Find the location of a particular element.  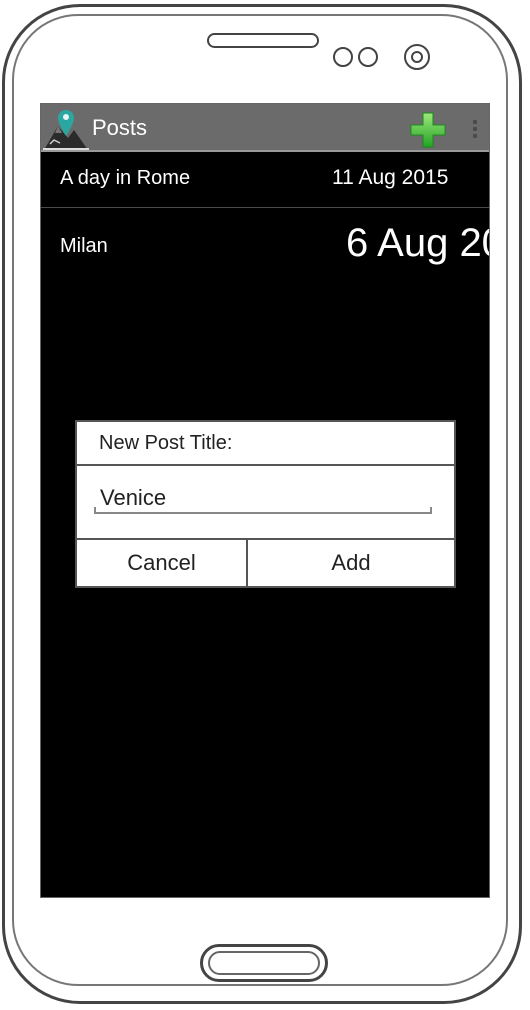

dialog-title: New Post Title: is located at coordinates (265, 444).